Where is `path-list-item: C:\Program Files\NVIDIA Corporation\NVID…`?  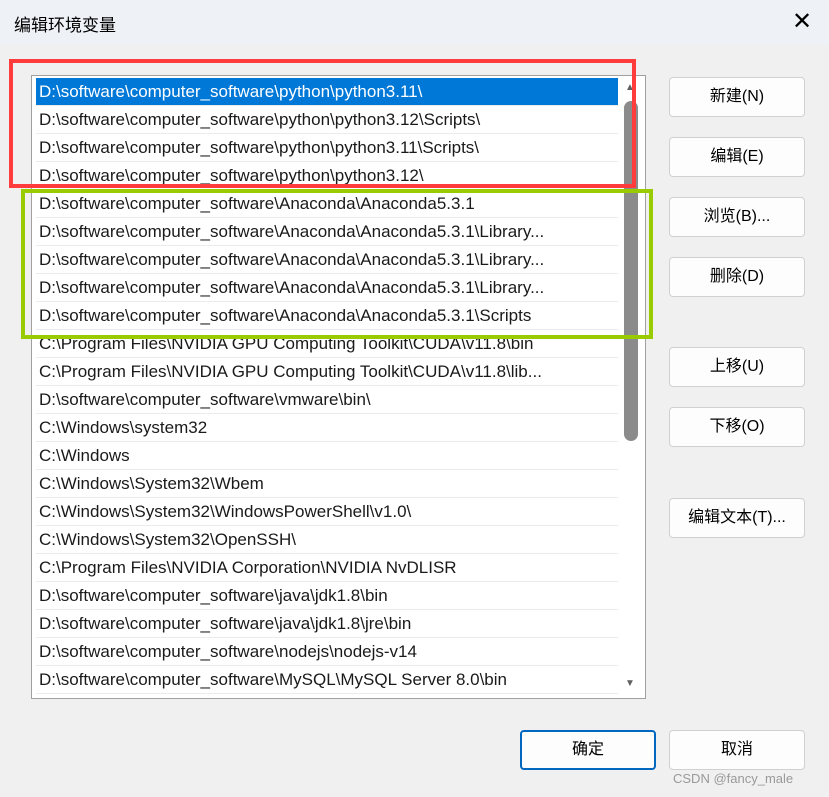 path-list-item: C:\Program Files\NVIDIA Corporation\NVID… is located at coordinates (327, 568).